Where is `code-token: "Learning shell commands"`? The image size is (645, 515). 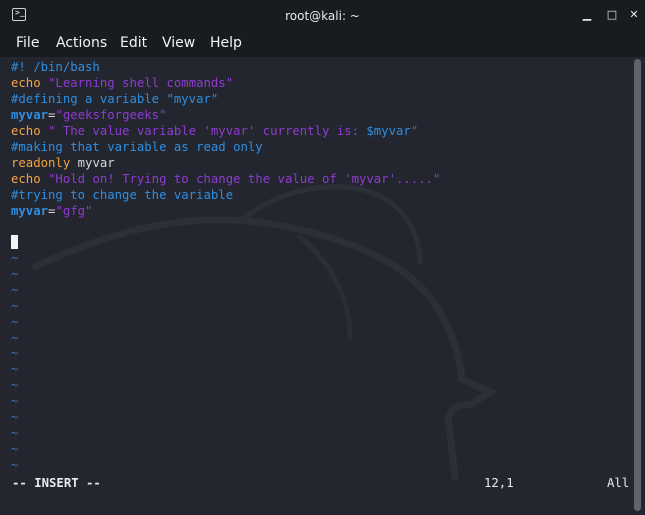 code-token: "Learning shell commands" is located at coordinates (141, 83).